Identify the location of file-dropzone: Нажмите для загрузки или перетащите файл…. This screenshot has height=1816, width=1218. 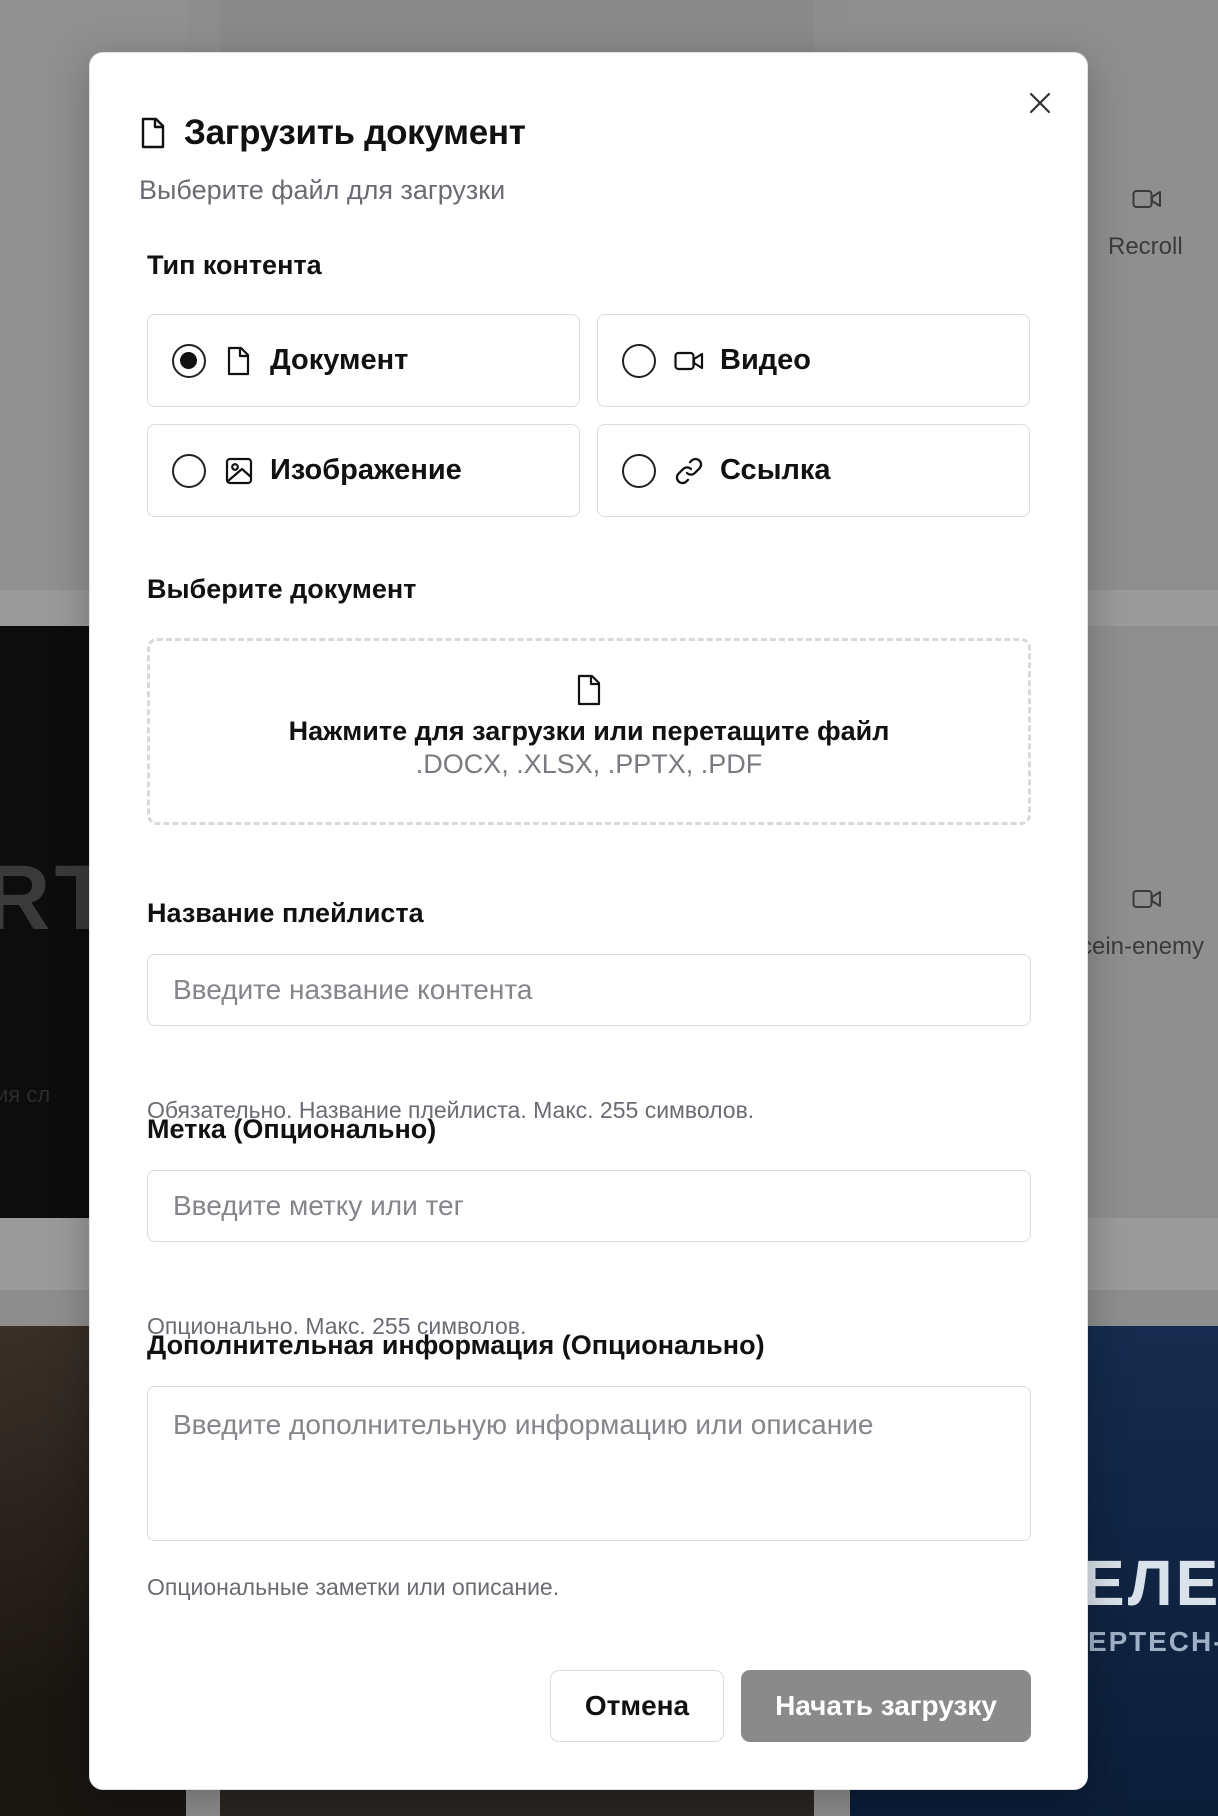
(589, 731).